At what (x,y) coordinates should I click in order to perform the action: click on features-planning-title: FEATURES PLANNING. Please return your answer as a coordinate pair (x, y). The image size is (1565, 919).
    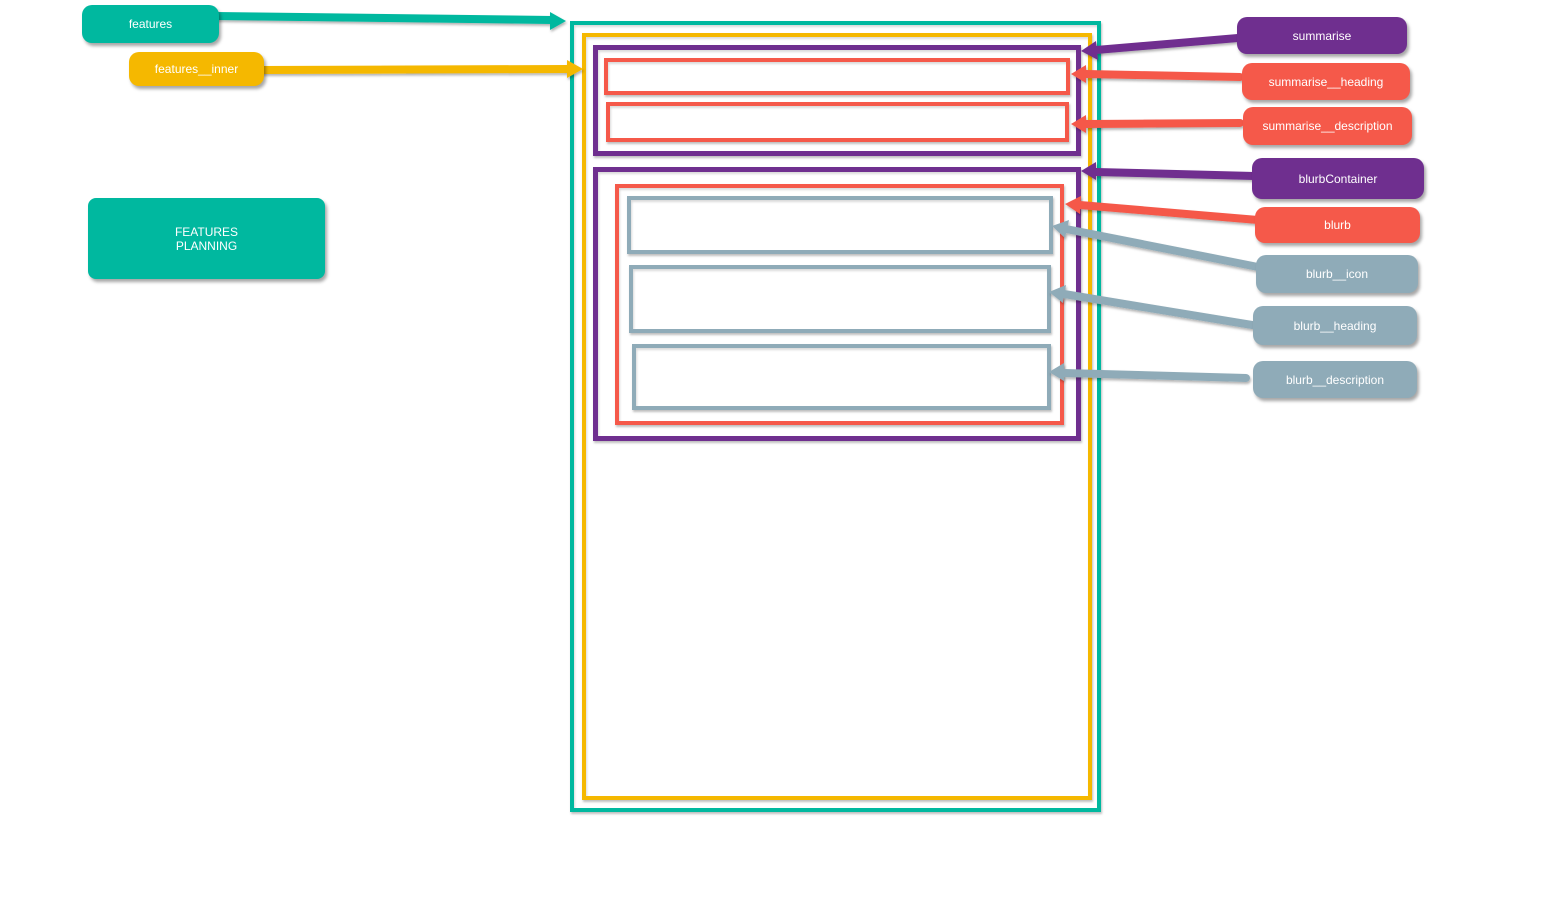
    Looking at the image, I should click on (206, 238).